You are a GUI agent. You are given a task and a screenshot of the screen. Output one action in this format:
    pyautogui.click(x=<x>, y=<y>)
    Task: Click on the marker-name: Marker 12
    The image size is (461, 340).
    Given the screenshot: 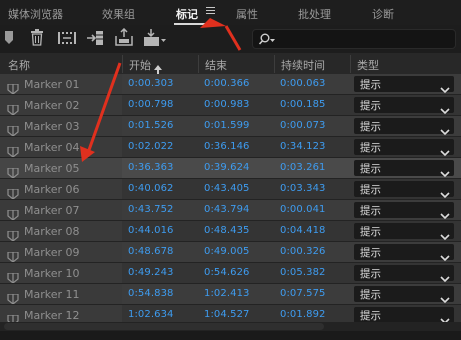 What is the action you would take?
    pyautogui.click(x=52, y=315)
    